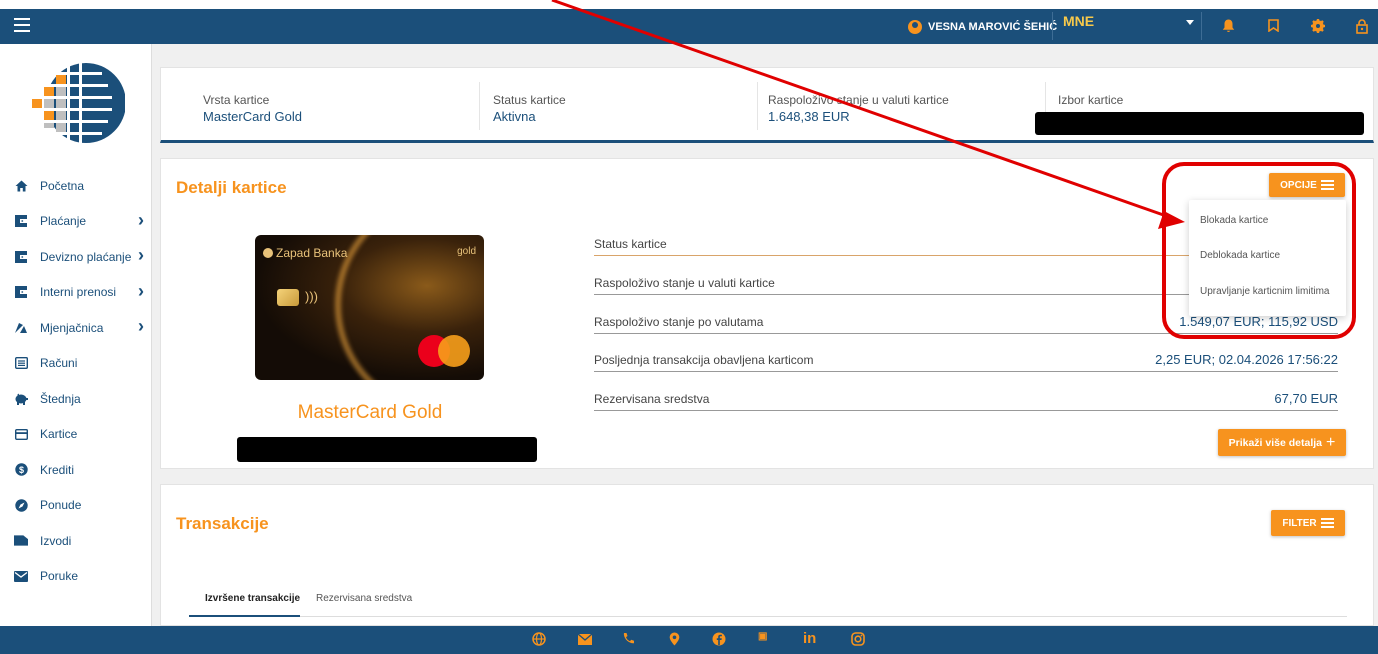  I want to click on gear-icon, so click(1318, 27).